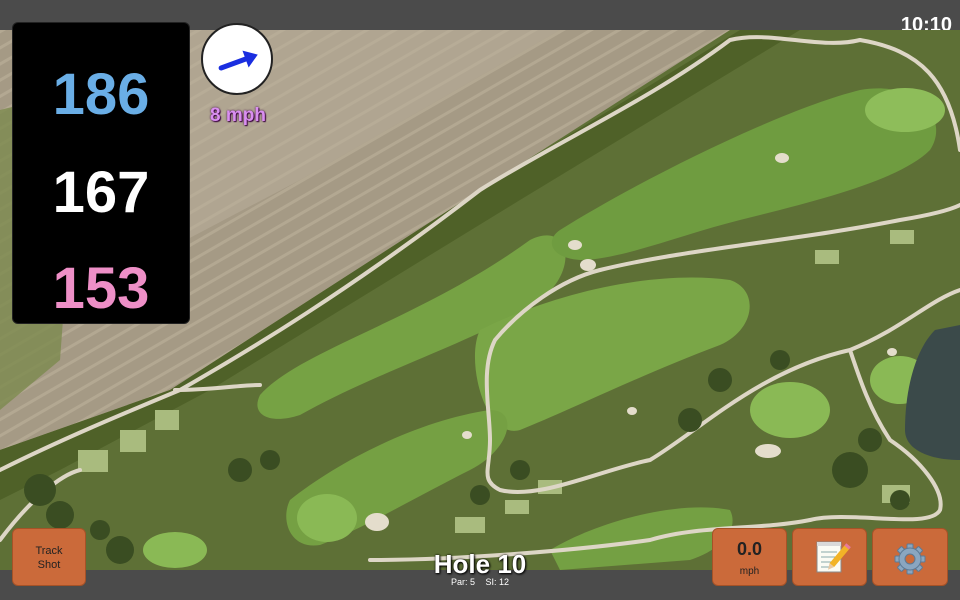  Describe the element at coordinates (101, 288) in the screenshot. I see `front-yardage: 153` at that location.